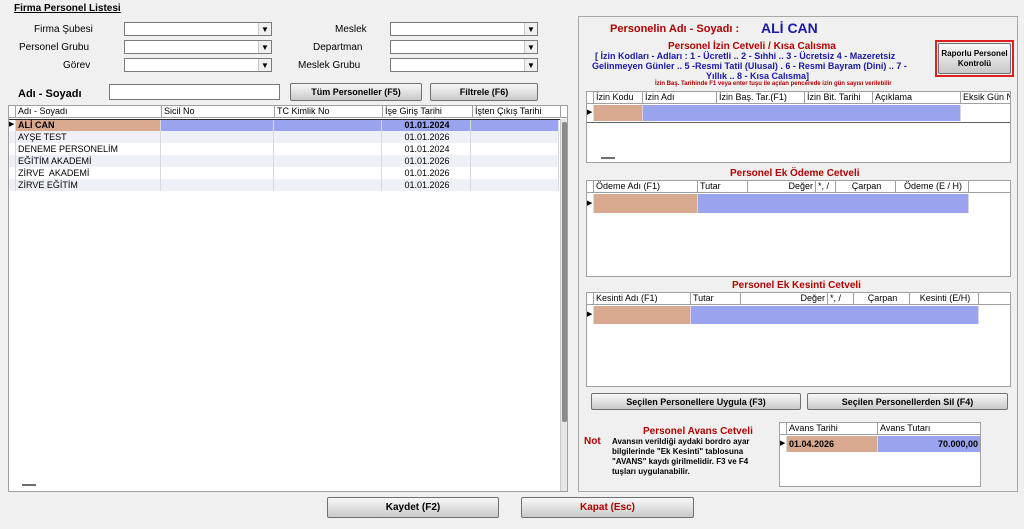  What do you see at coordinates (907, 401) in the screenshot?
I see `delete-selected-button: Seçilen Personellerden Sil (F4)` at bounding box center [907, 401].